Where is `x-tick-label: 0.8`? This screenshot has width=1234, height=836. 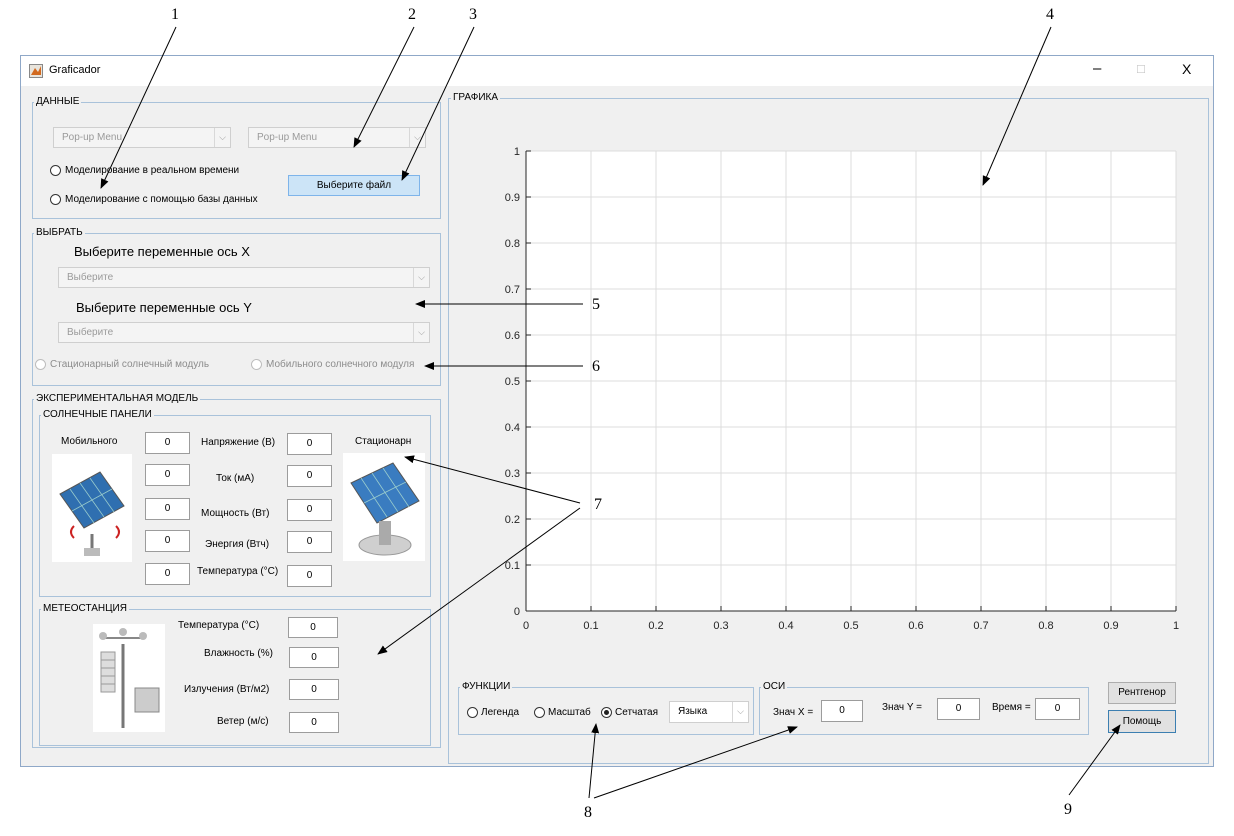
x-tick-label: 0.8 is located at coordinates (1045, 626).